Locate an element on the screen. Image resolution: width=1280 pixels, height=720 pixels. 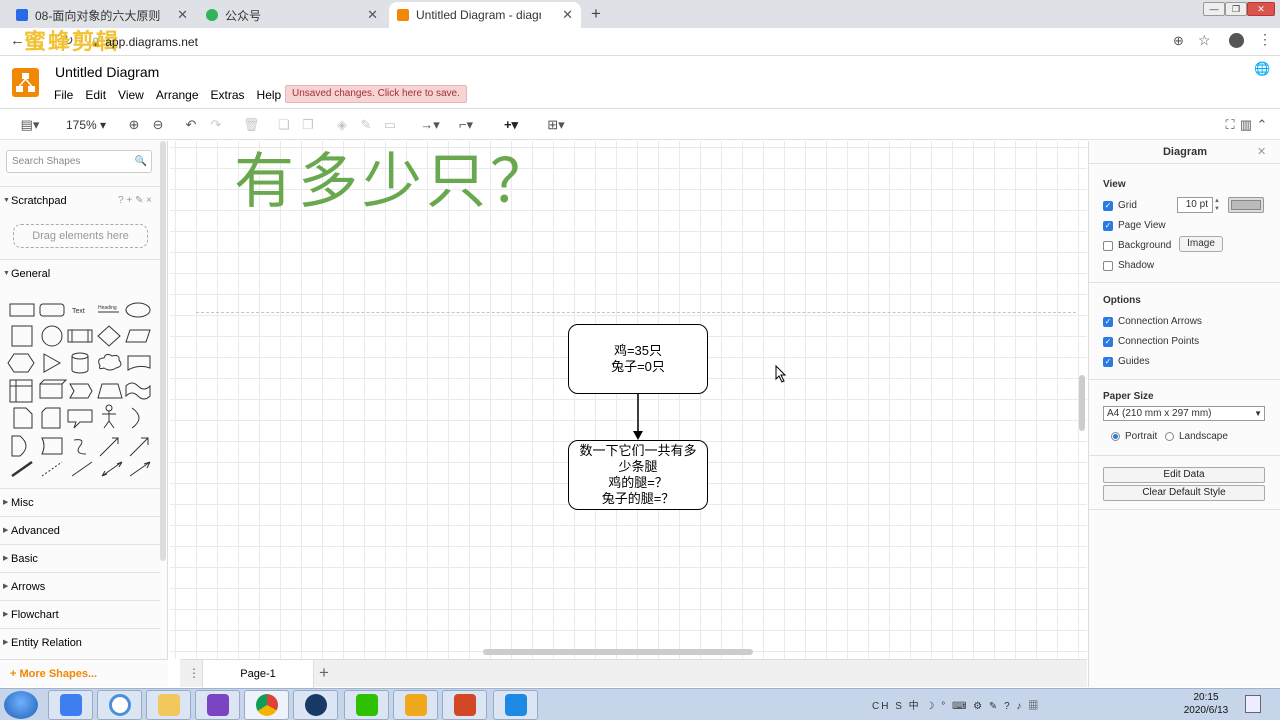
format-panel-icon: ▥ is located at coordinates (1246, 125).